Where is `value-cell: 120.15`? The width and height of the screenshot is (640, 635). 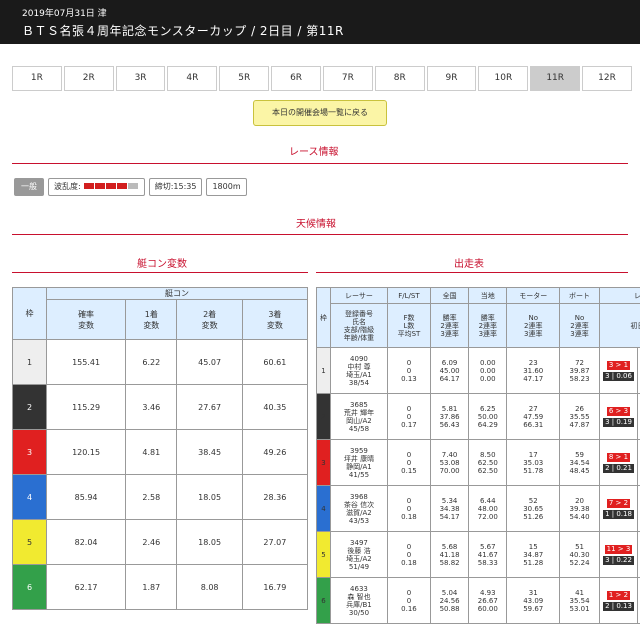 value-cell: 120.15 is located at coordinates (86, 452).